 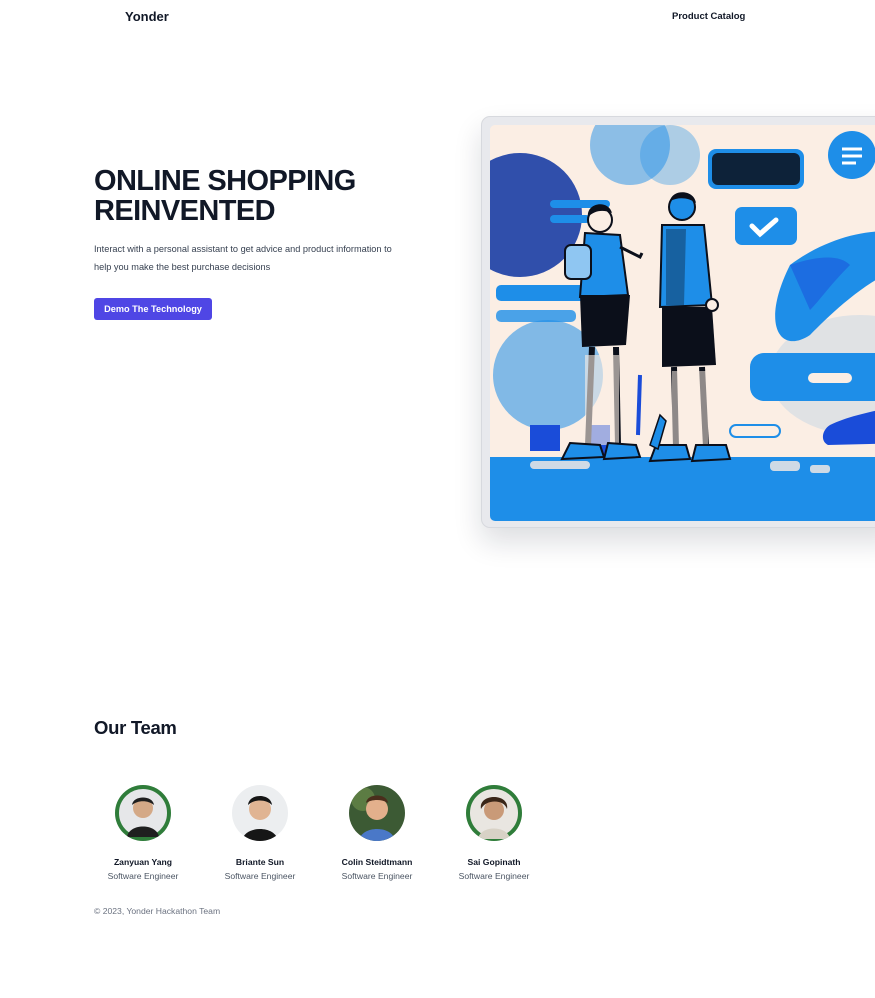 I want to click on hero-title-line-2: REINVENTED, so click(x=185, y=211).